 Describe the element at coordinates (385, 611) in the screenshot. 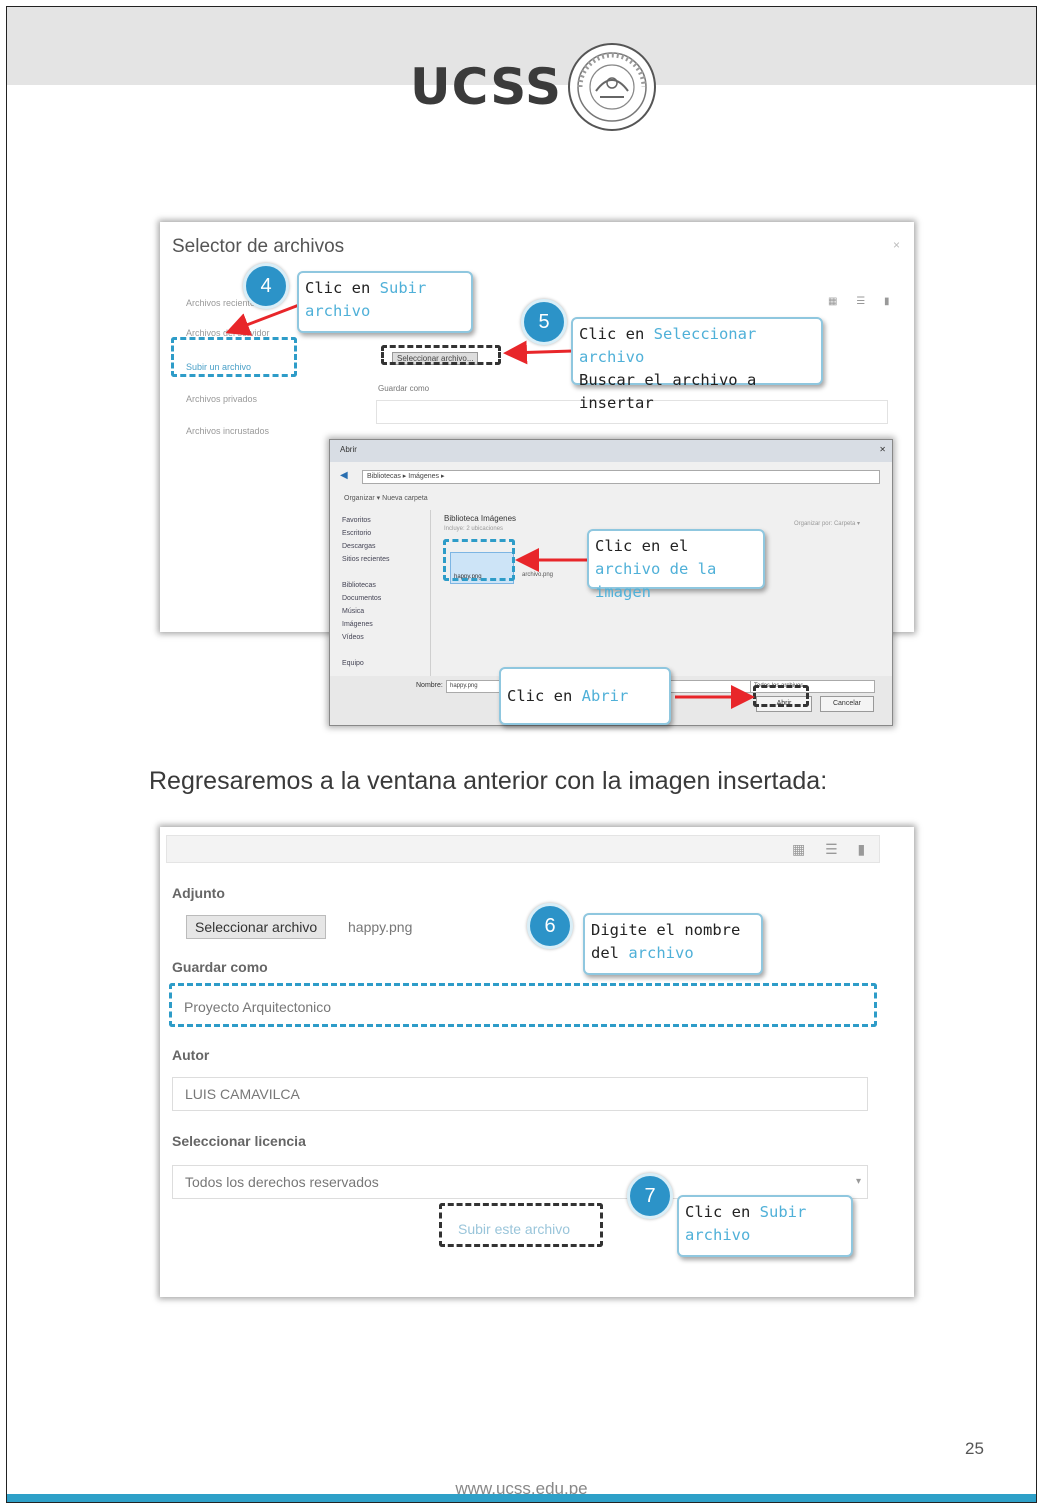

I see `nav-item: Música` at that location.